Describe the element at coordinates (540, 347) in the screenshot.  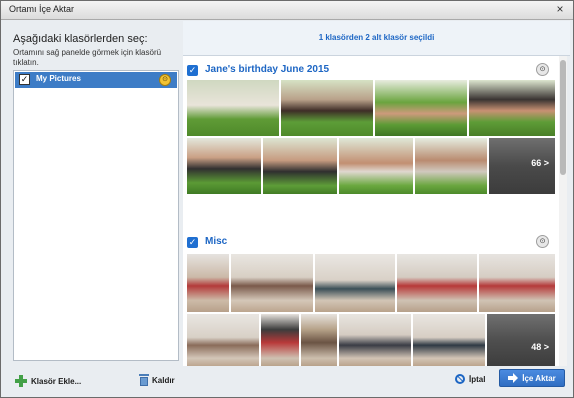
I see `more-photos-count: 48 >` at that location.